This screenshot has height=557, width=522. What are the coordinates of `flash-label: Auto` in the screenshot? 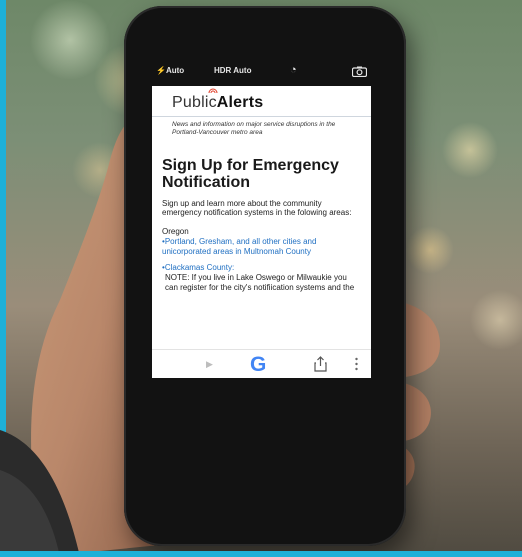 It's located at (175, 70).